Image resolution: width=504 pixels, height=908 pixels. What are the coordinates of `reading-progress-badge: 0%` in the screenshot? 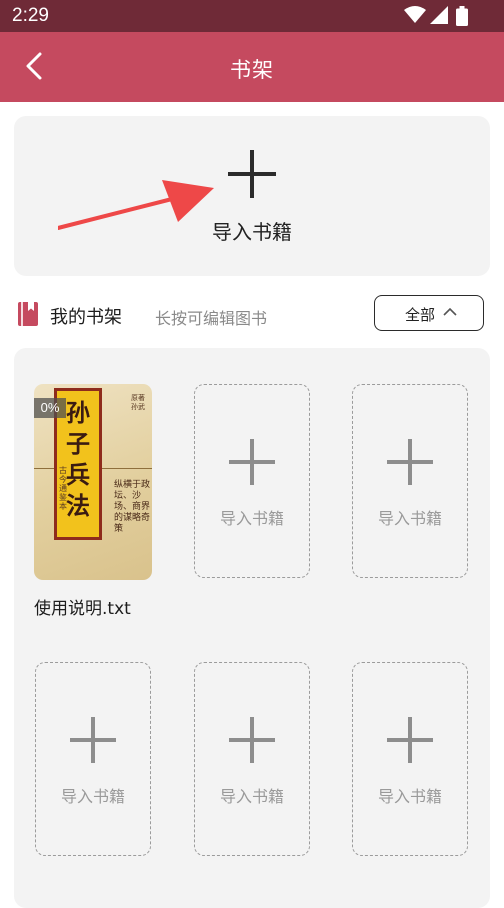 It's located at (50, 408).